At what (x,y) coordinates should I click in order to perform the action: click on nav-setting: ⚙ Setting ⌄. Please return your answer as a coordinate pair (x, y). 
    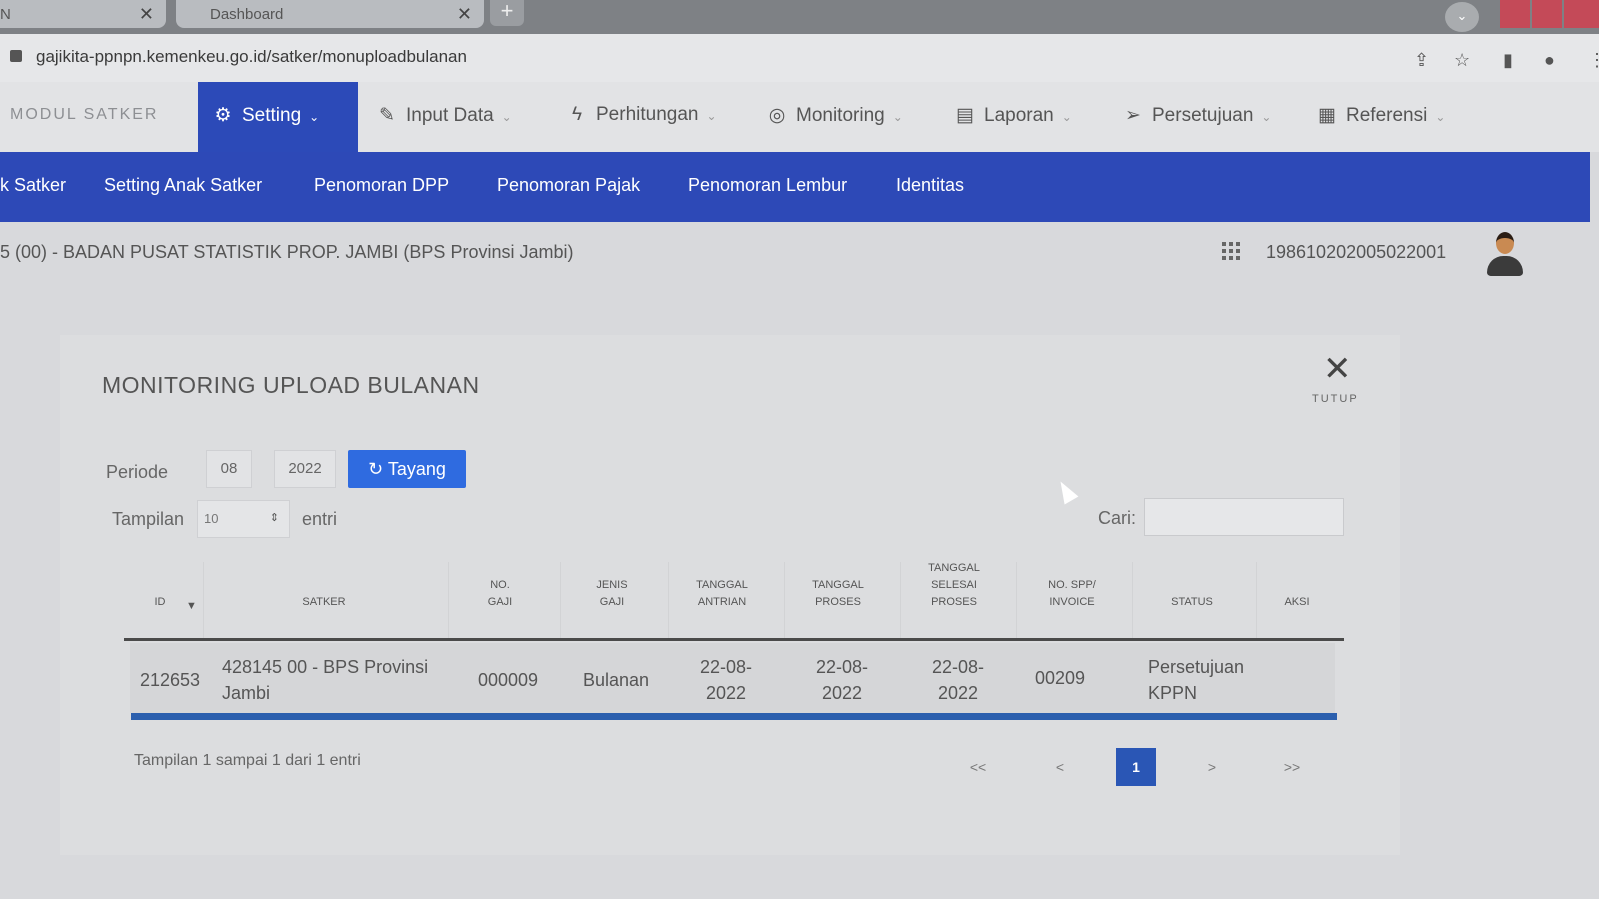
    Looking at the image, I should click on (278, 117).